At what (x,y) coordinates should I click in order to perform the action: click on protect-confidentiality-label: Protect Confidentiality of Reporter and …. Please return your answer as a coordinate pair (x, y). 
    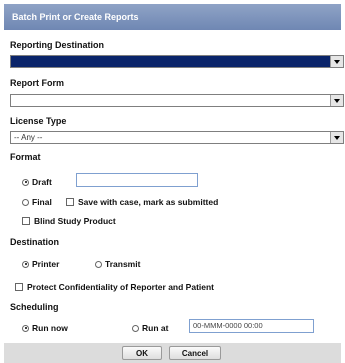
    Looking at the image, I should click on (121, 287).